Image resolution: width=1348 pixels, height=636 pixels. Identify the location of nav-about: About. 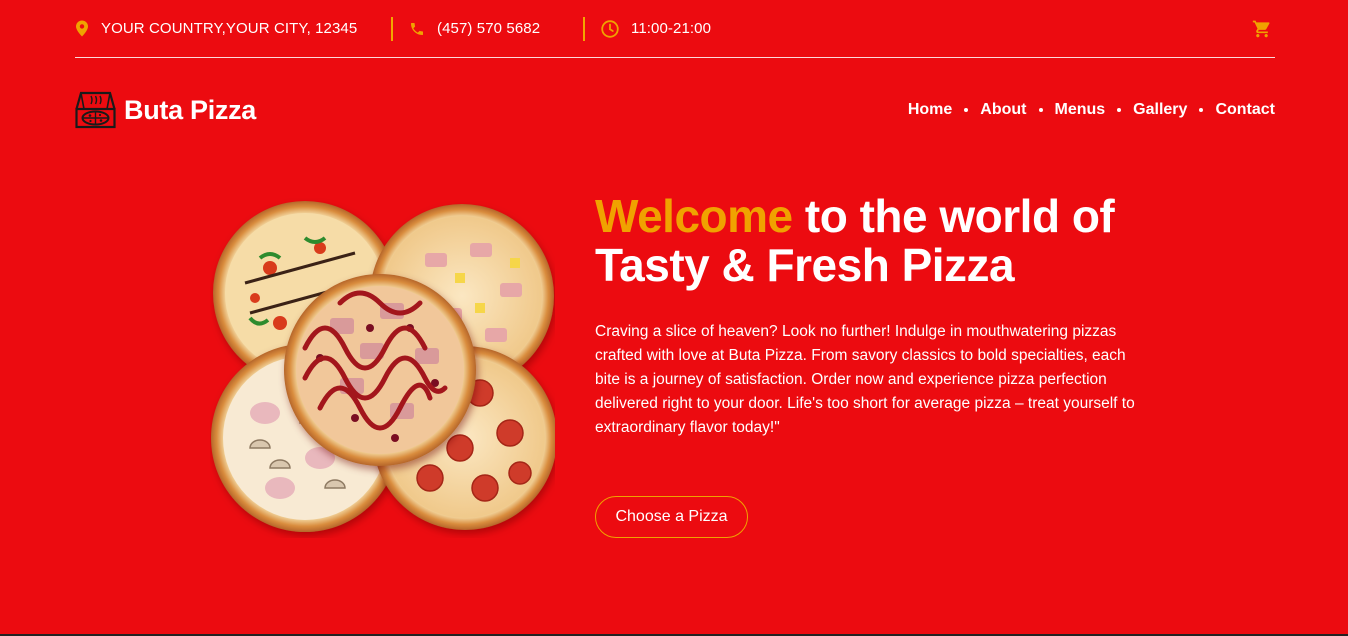
(1003, 110).